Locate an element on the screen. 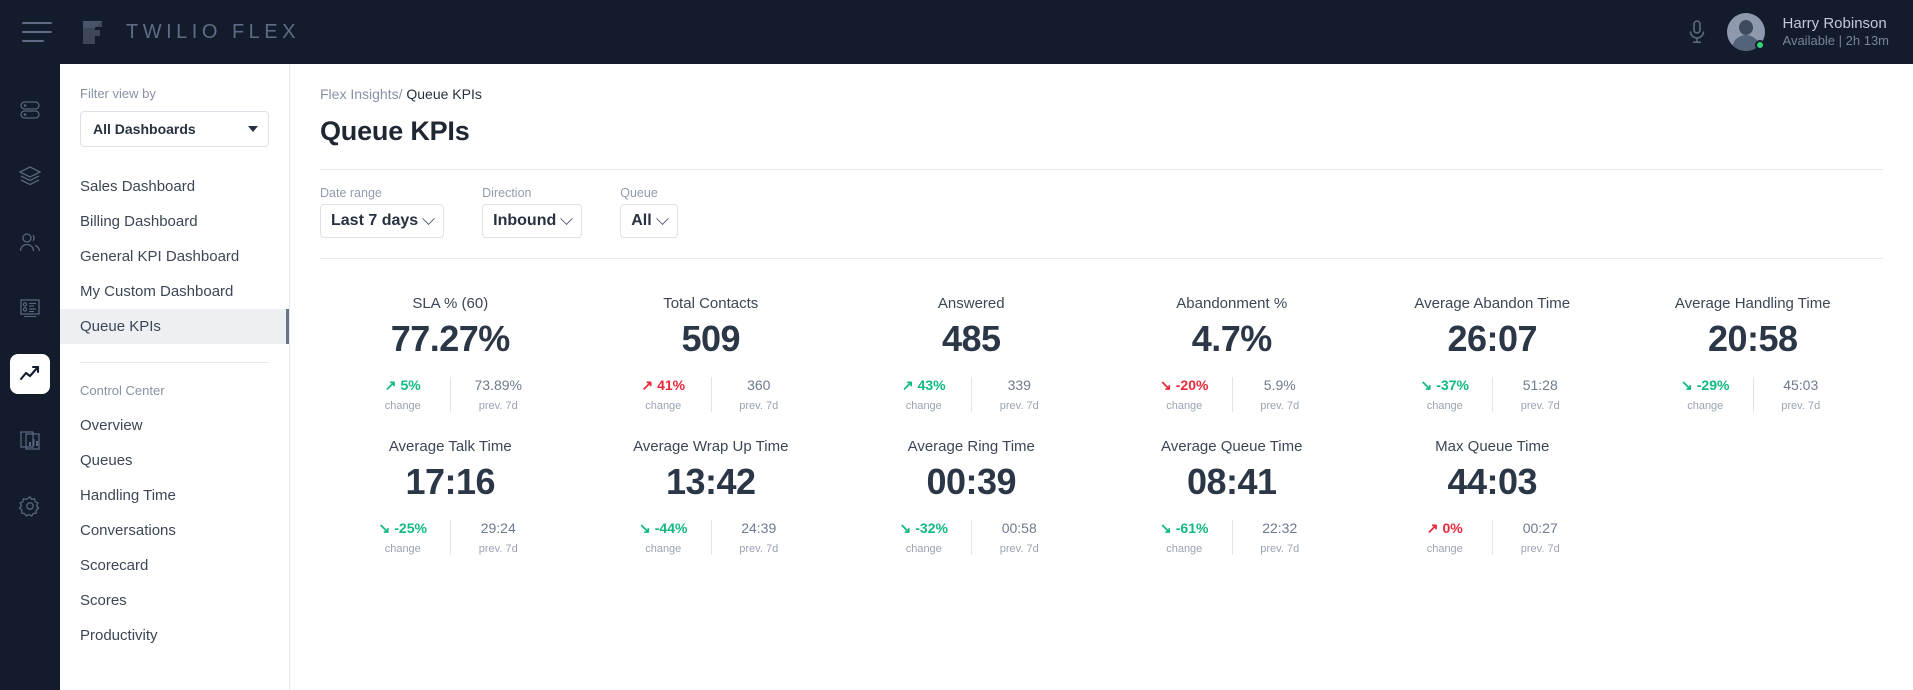 Image resolution: width=1913 pixels, height=690 pixels. sidebar-item-control-center: Scores is located at coordinates (174, 600).